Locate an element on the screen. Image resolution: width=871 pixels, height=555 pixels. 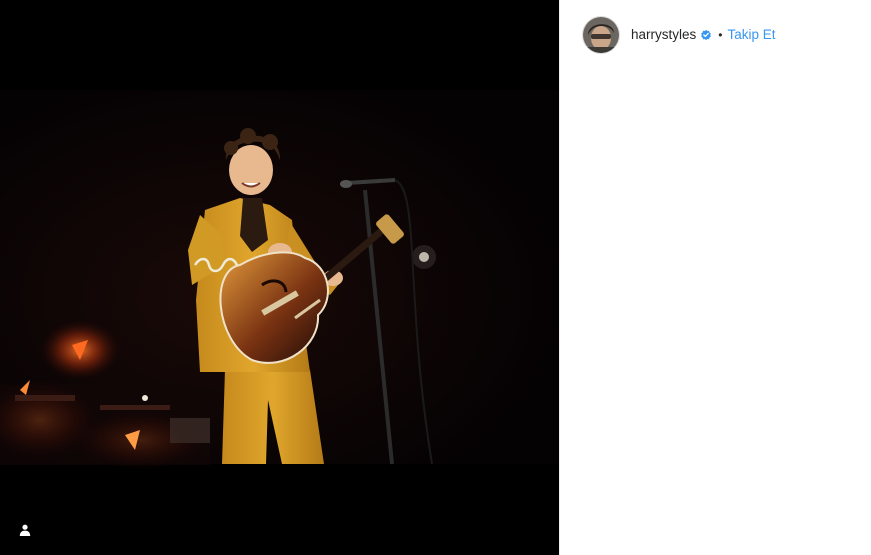
avatar is located at coordinates (601, 35).